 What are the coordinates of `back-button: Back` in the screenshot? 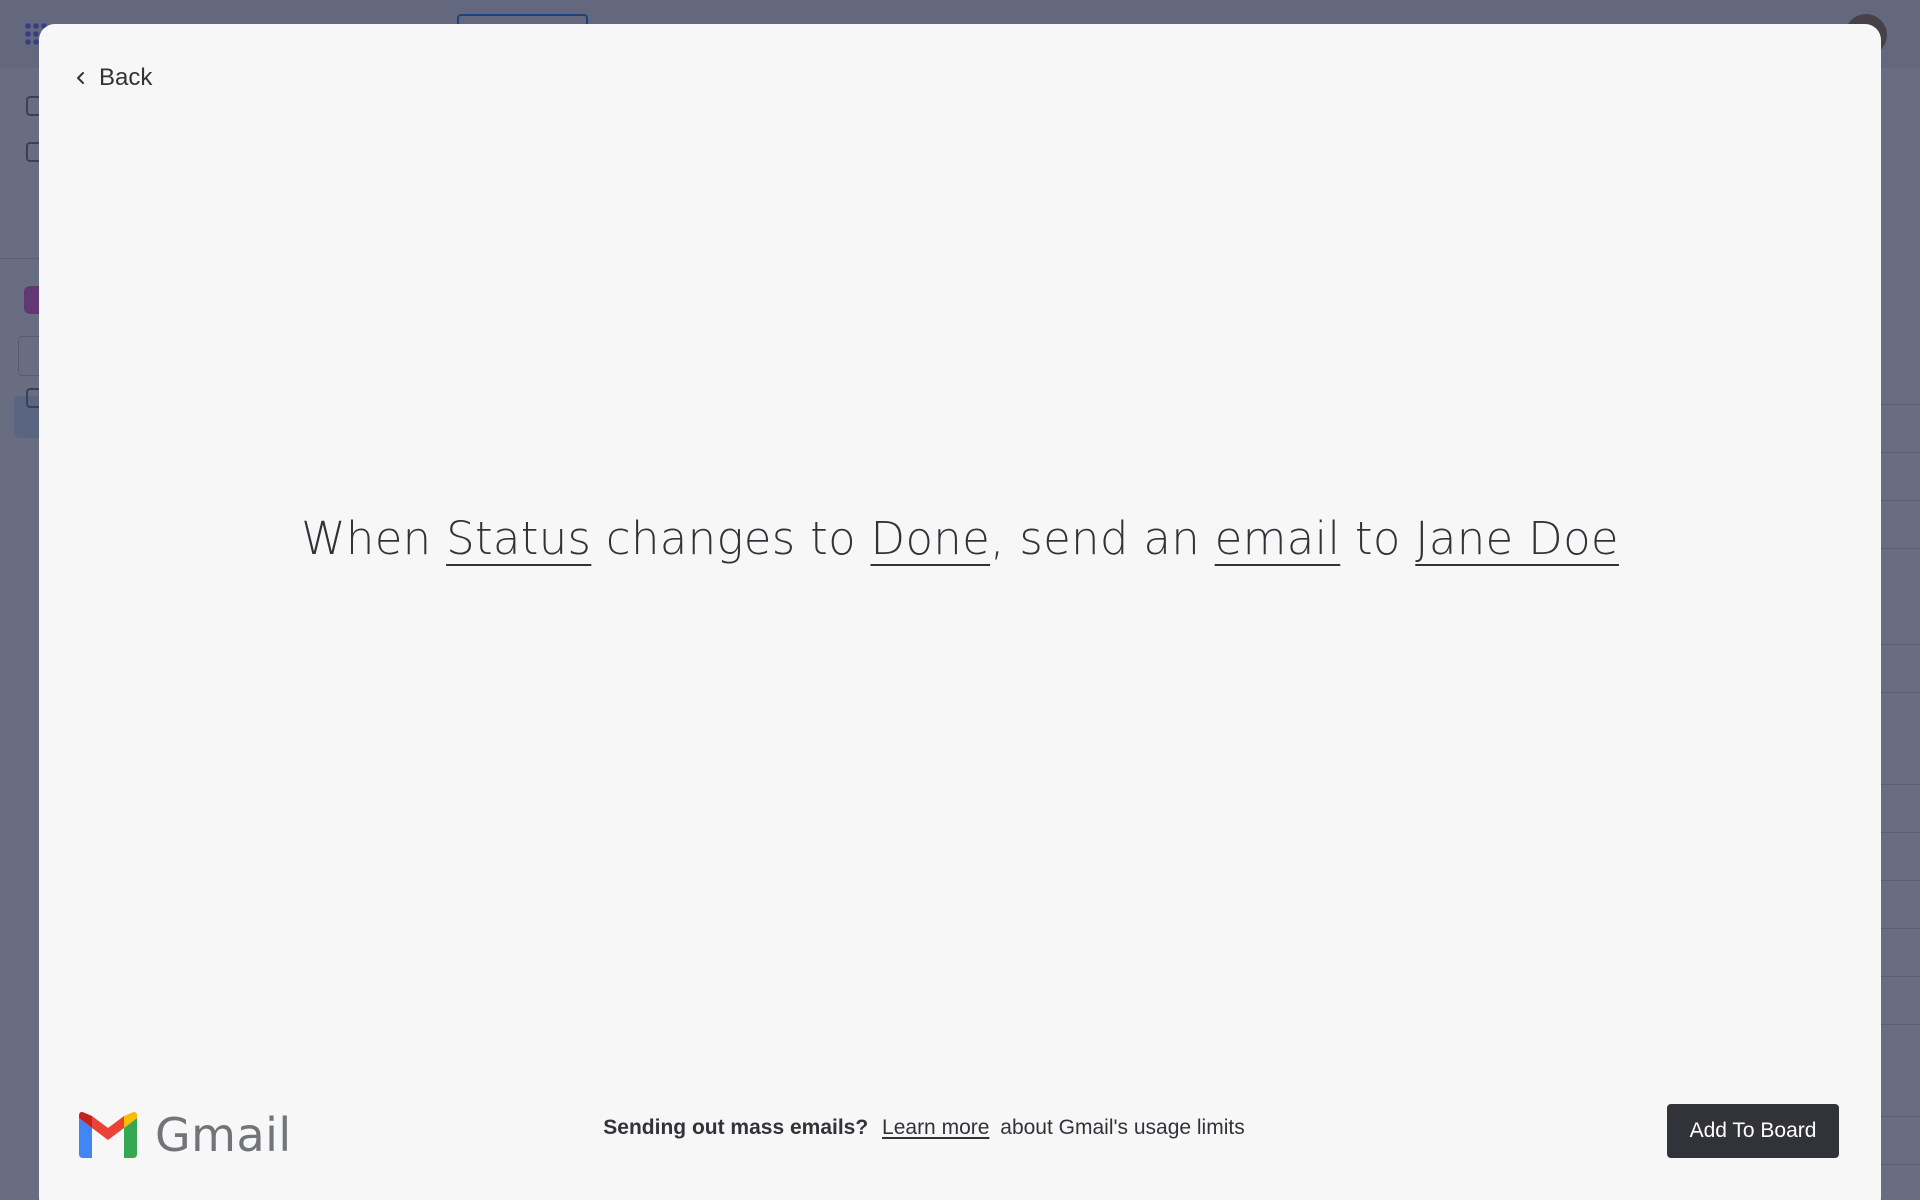 It's located at (113, 78).